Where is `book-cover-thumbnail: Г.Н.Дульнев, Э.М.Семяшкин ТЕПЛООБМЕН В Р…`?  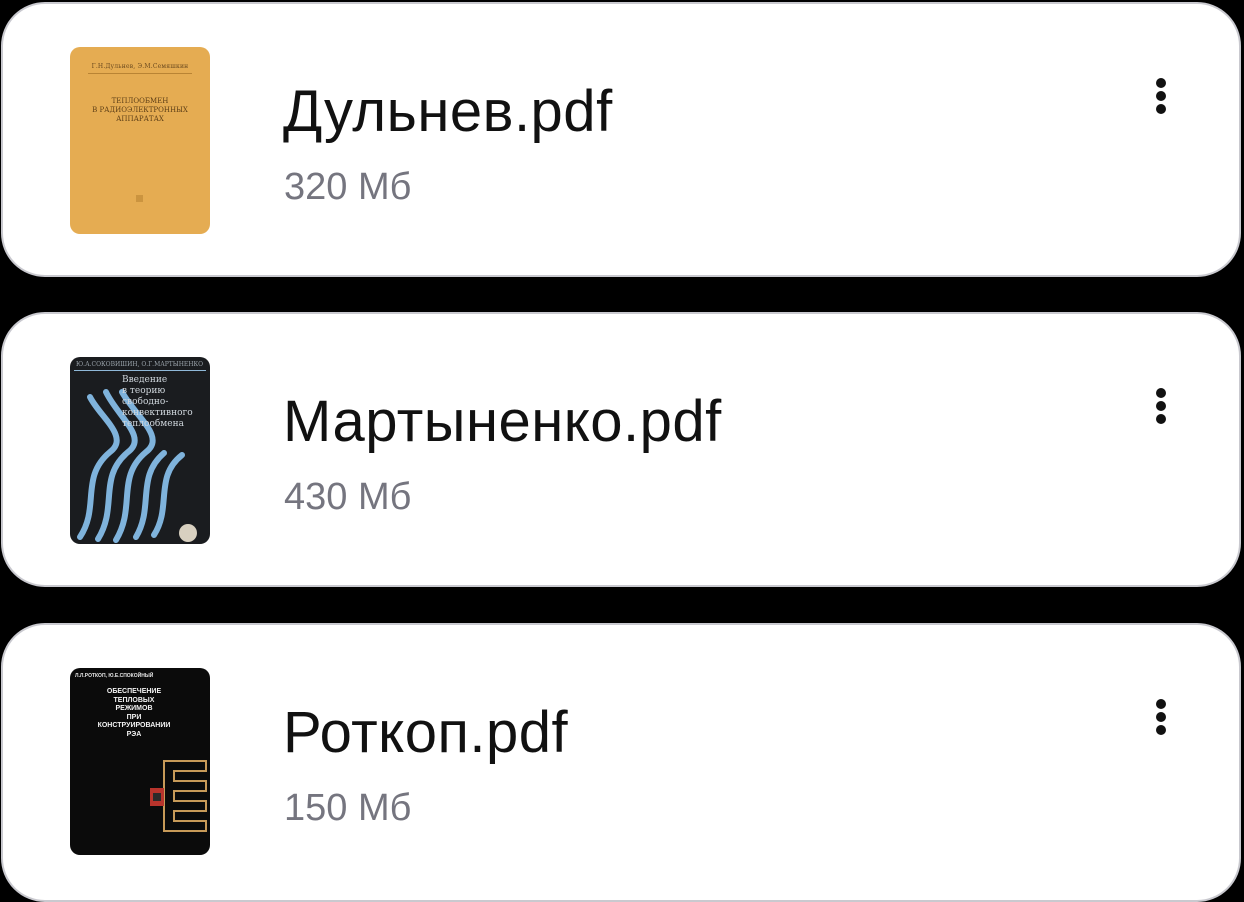
book-cover-thumbnail: Г.Н.Дульнев, Э.М.Семяшкин ТЕПЛООБМЕН В Р… is located at coordinates (140, 140).